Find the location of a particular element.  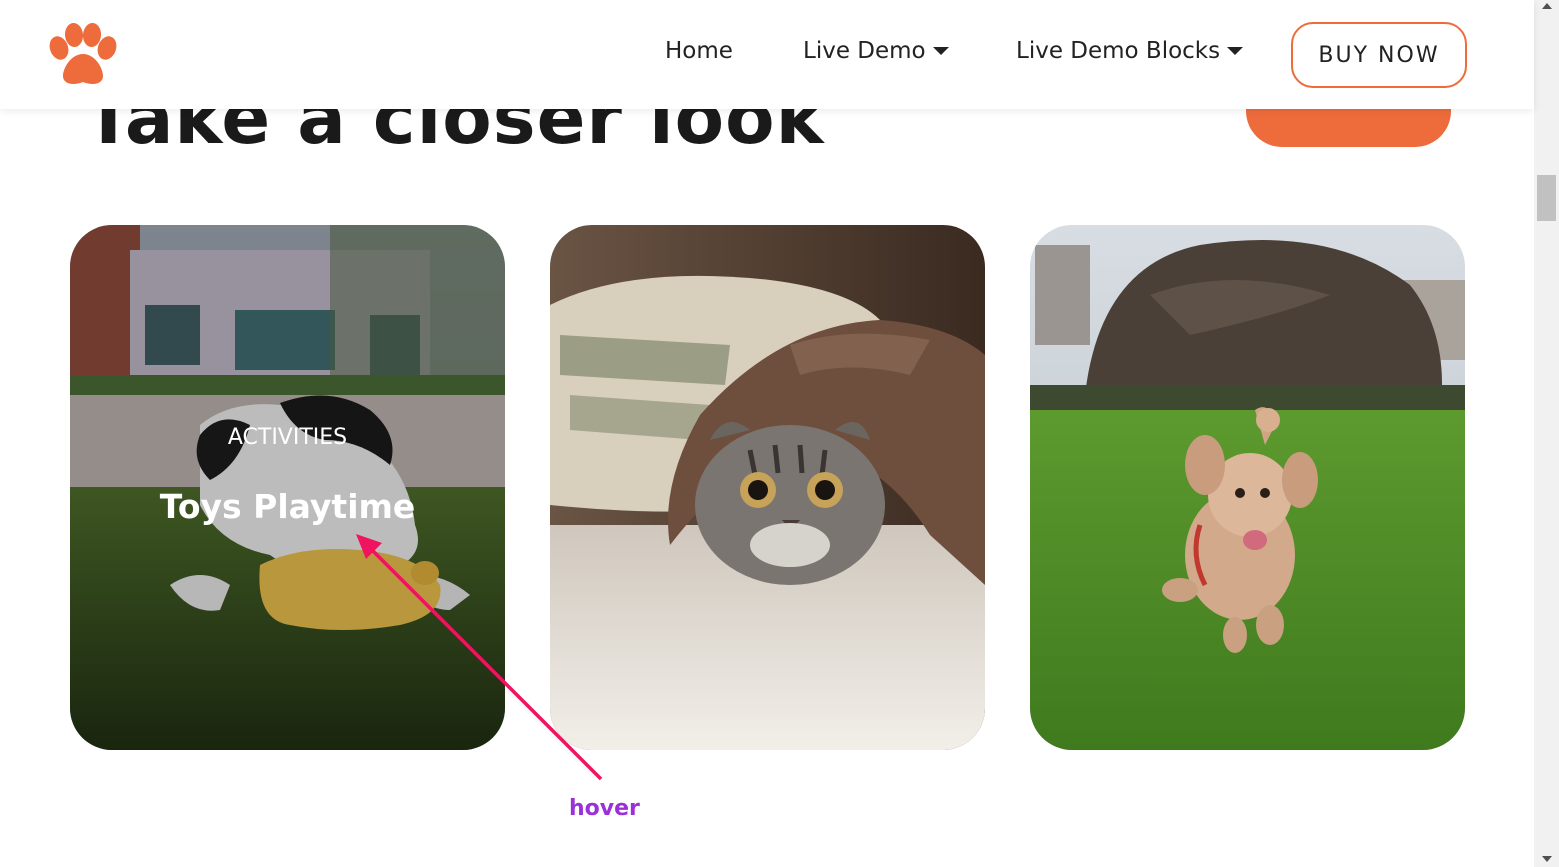

nav-home: Home is located at coordinates (699, 51).